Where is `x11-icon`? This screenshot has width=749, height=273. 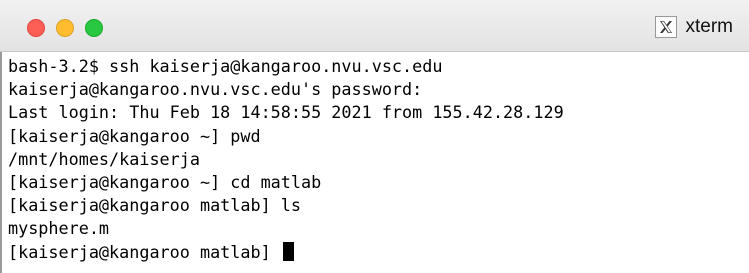 x11-icon is located at coordinates (665, 27).